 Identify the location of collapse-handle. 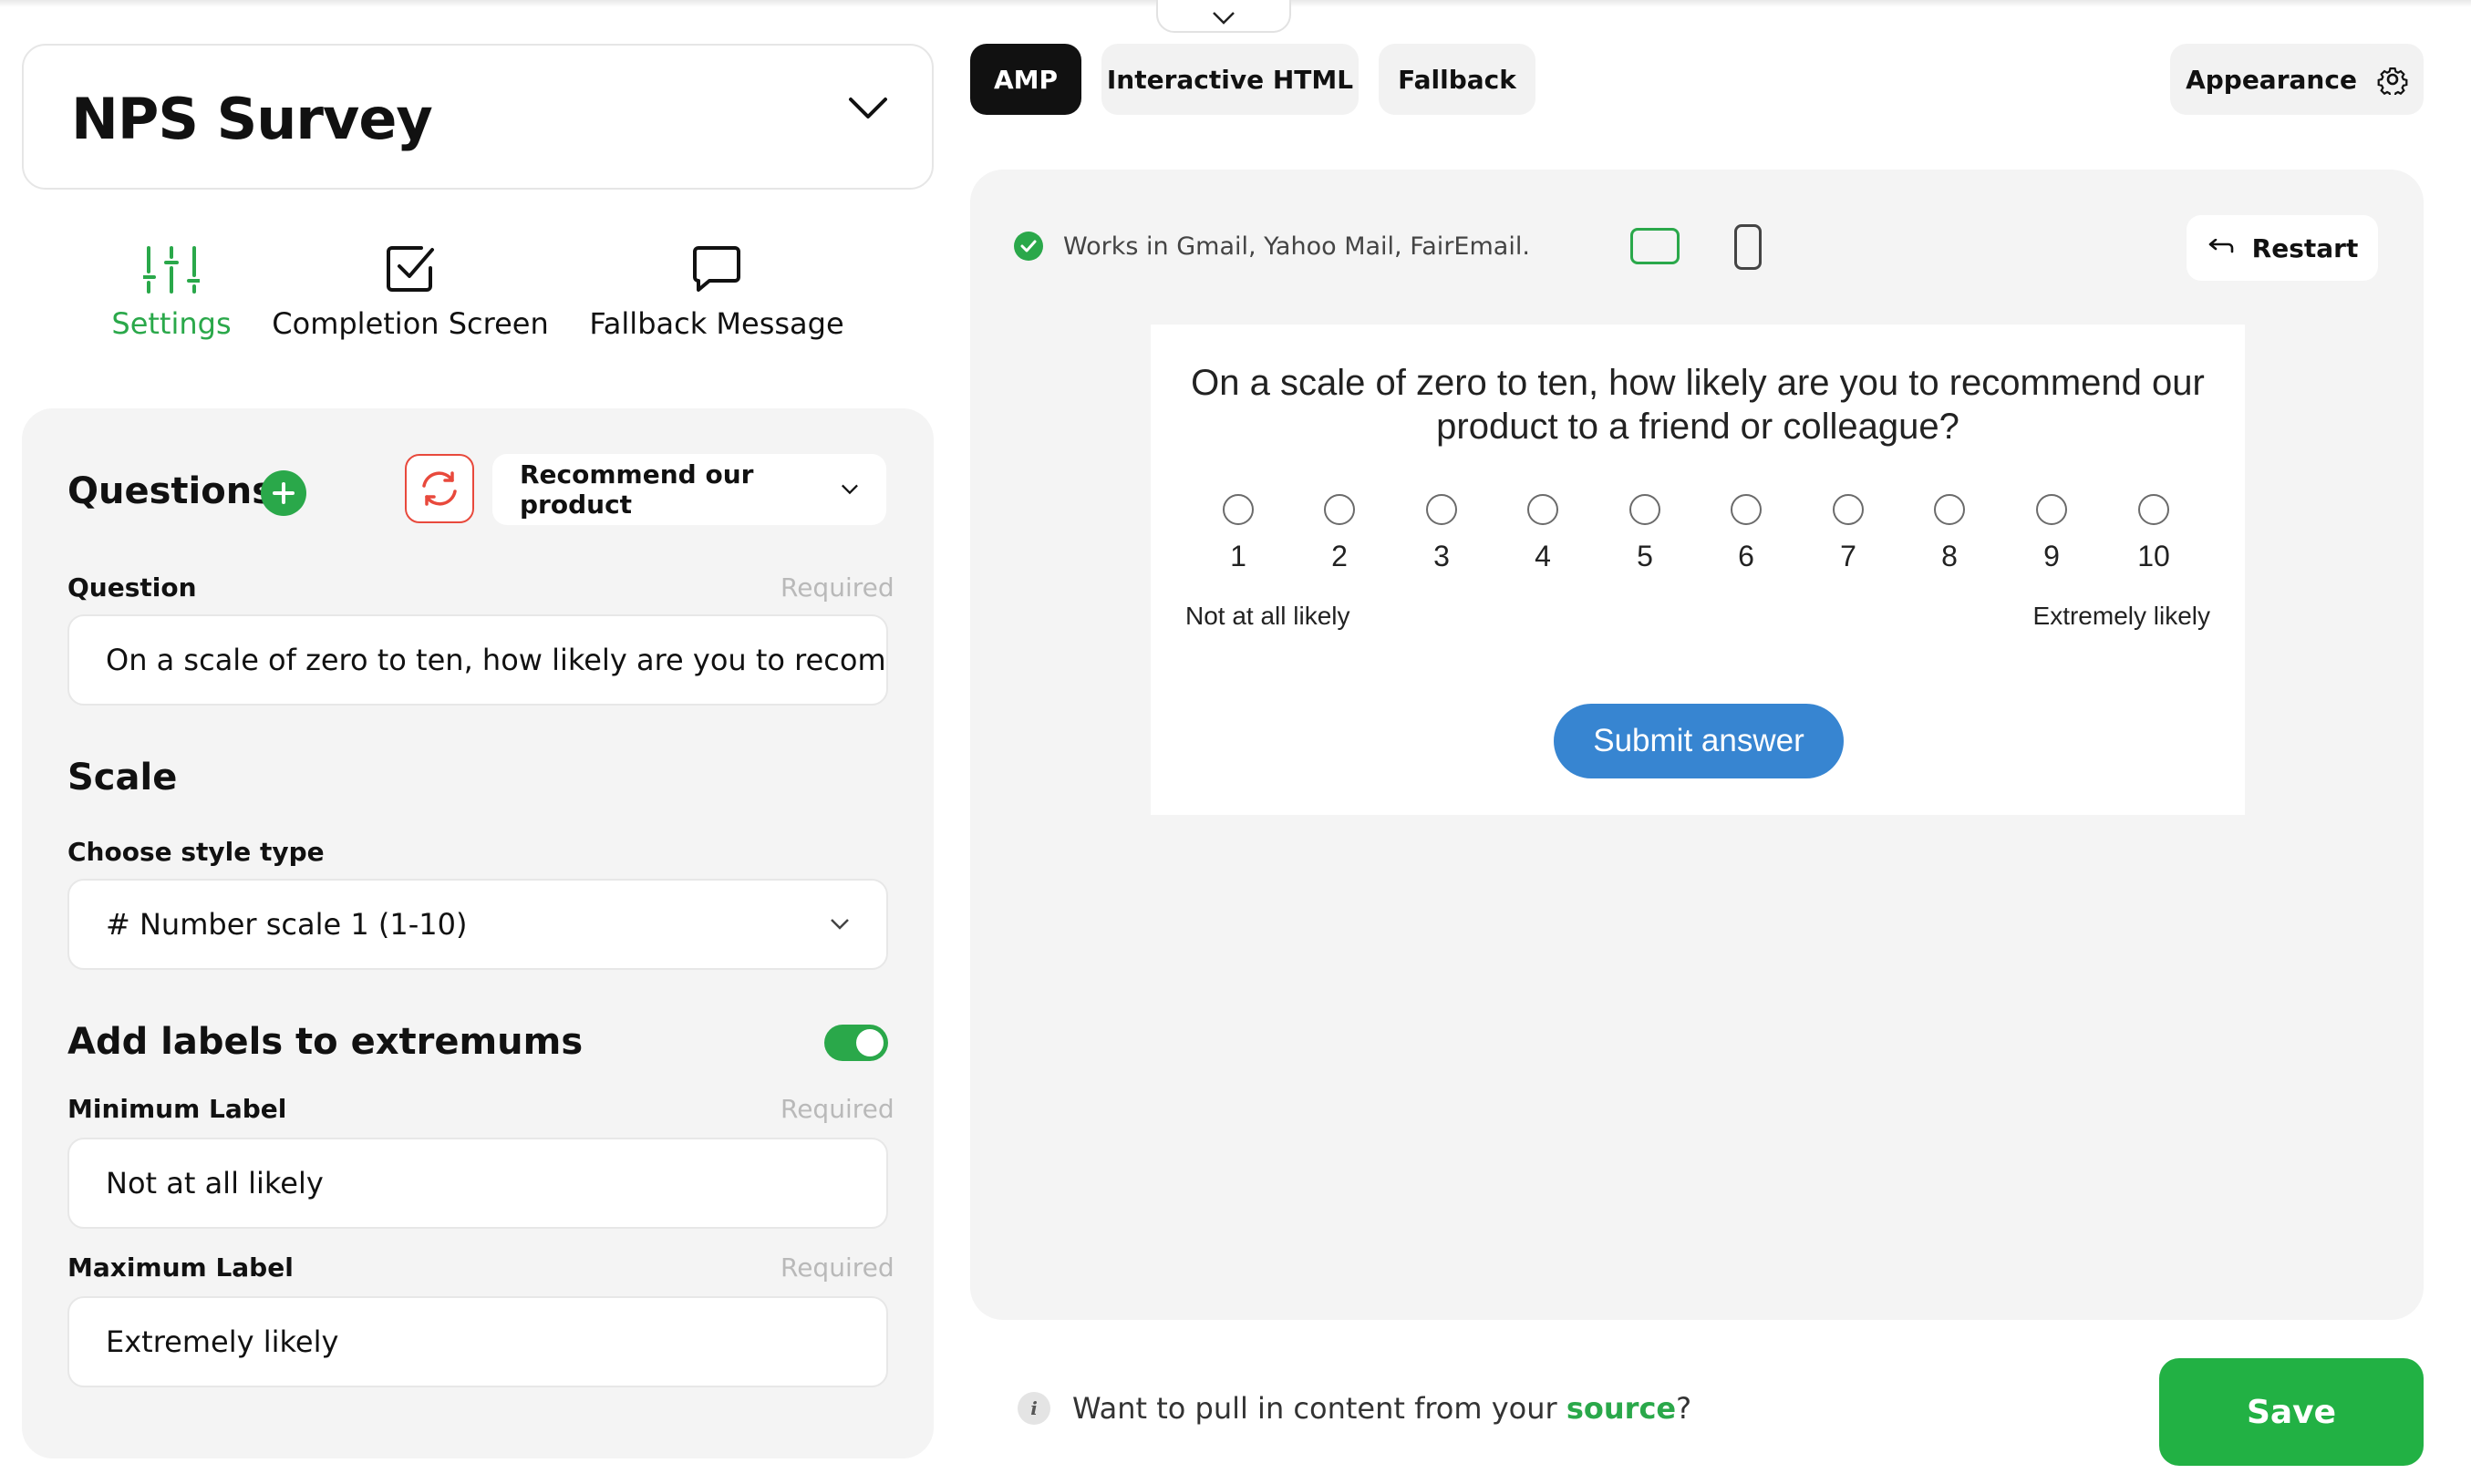
(1223, 16).